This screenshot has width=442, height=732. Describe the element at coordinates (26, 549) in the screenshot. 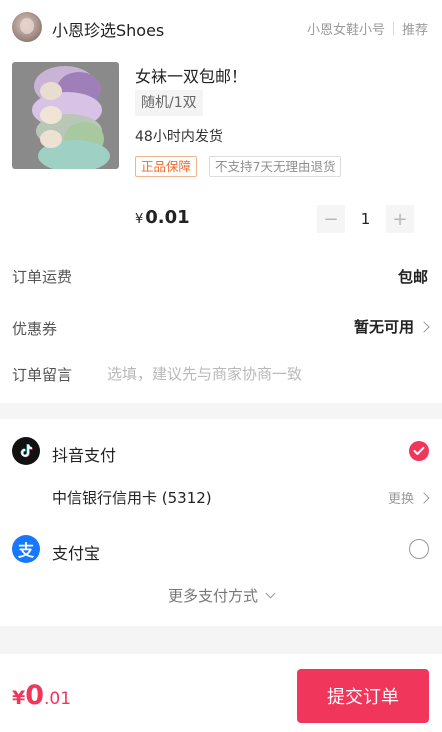

I see `alipay-icon: 支` at that location.